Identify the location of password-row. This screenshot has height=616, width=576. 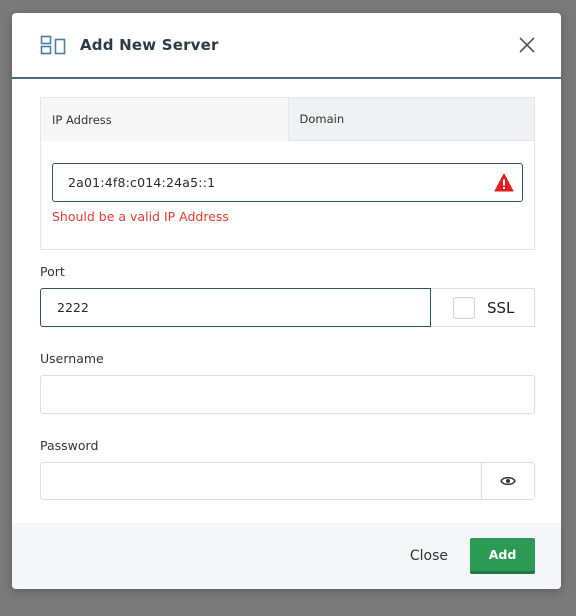
(287, 481).